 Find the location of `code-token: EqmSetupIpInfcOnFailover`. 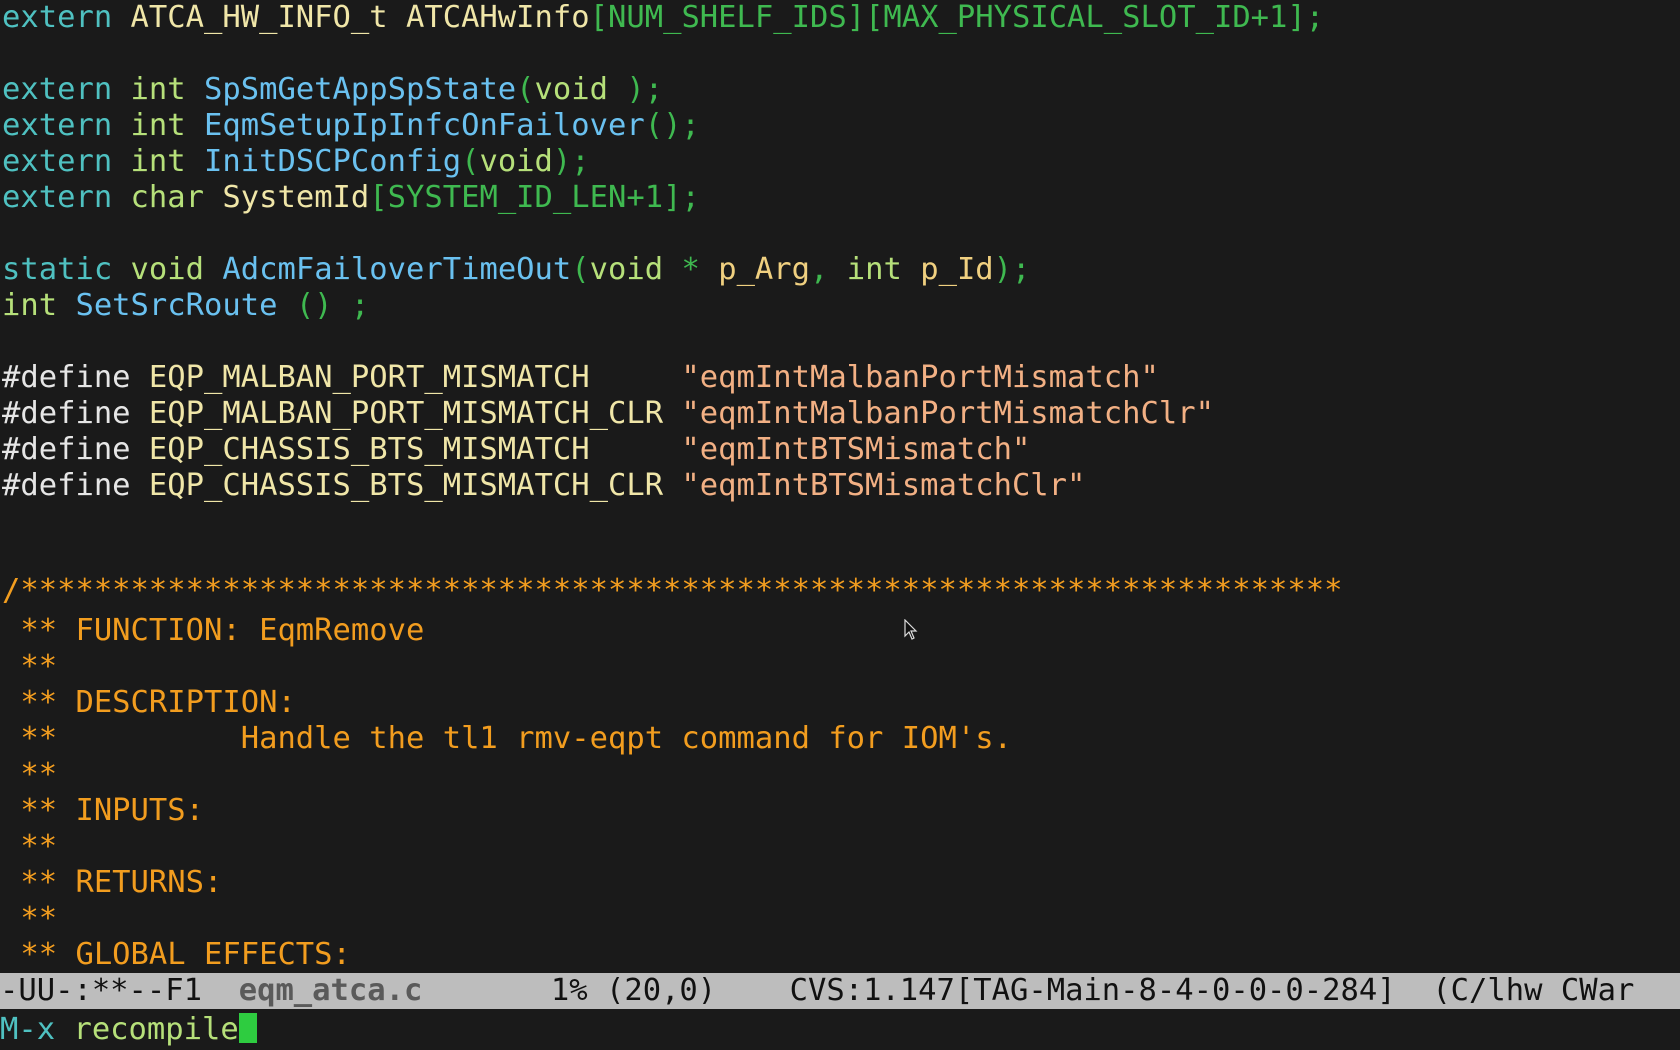

code-token: EqmSetupIpInfcOnFailover is located at coordinates (424, 125).